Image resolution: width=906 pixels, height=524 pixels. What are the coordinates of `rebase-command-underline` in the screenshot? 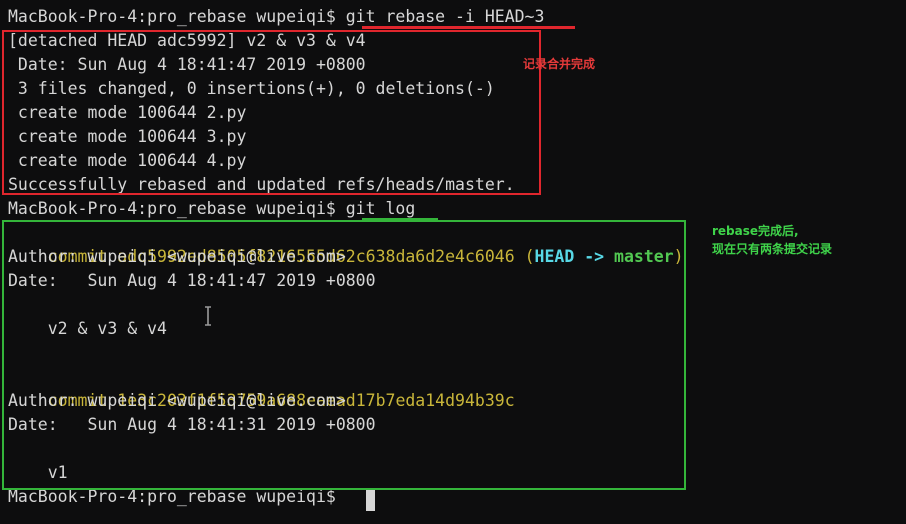 It's located at (468, 27).